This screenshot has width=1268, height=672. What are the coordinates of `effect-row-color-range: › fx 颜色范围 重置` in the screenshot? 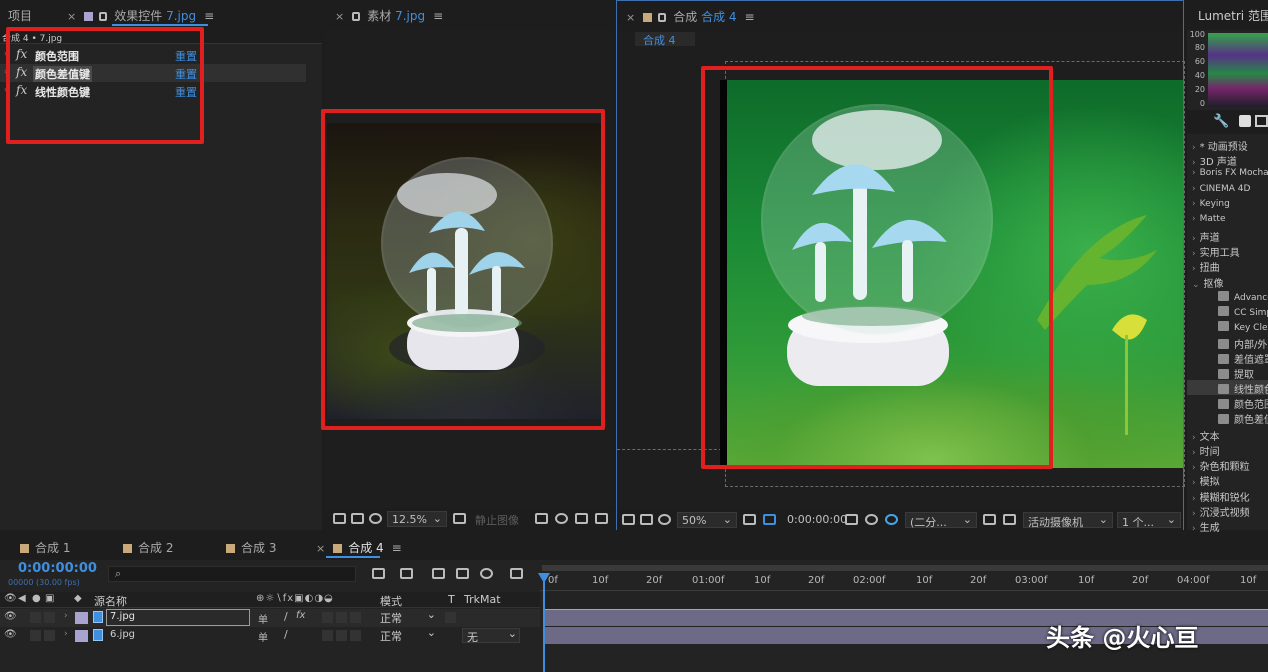 It's located at (152, 55).